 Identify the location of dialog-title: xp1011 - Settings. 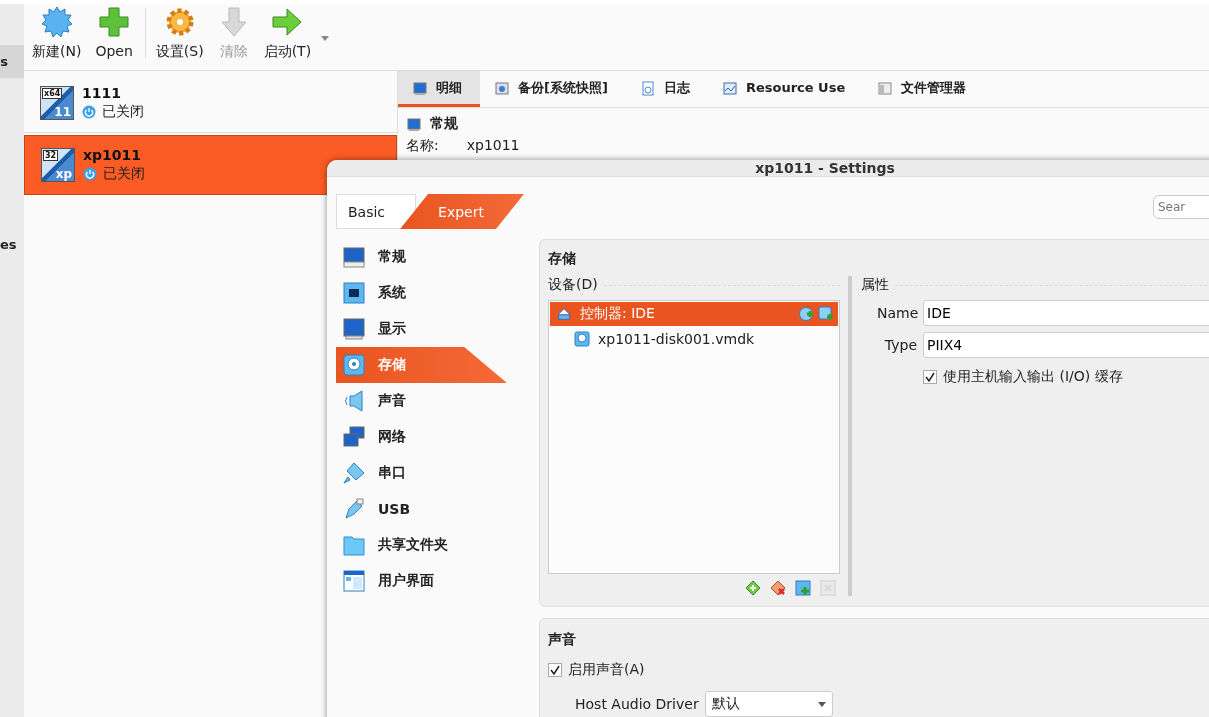
(825, 168).